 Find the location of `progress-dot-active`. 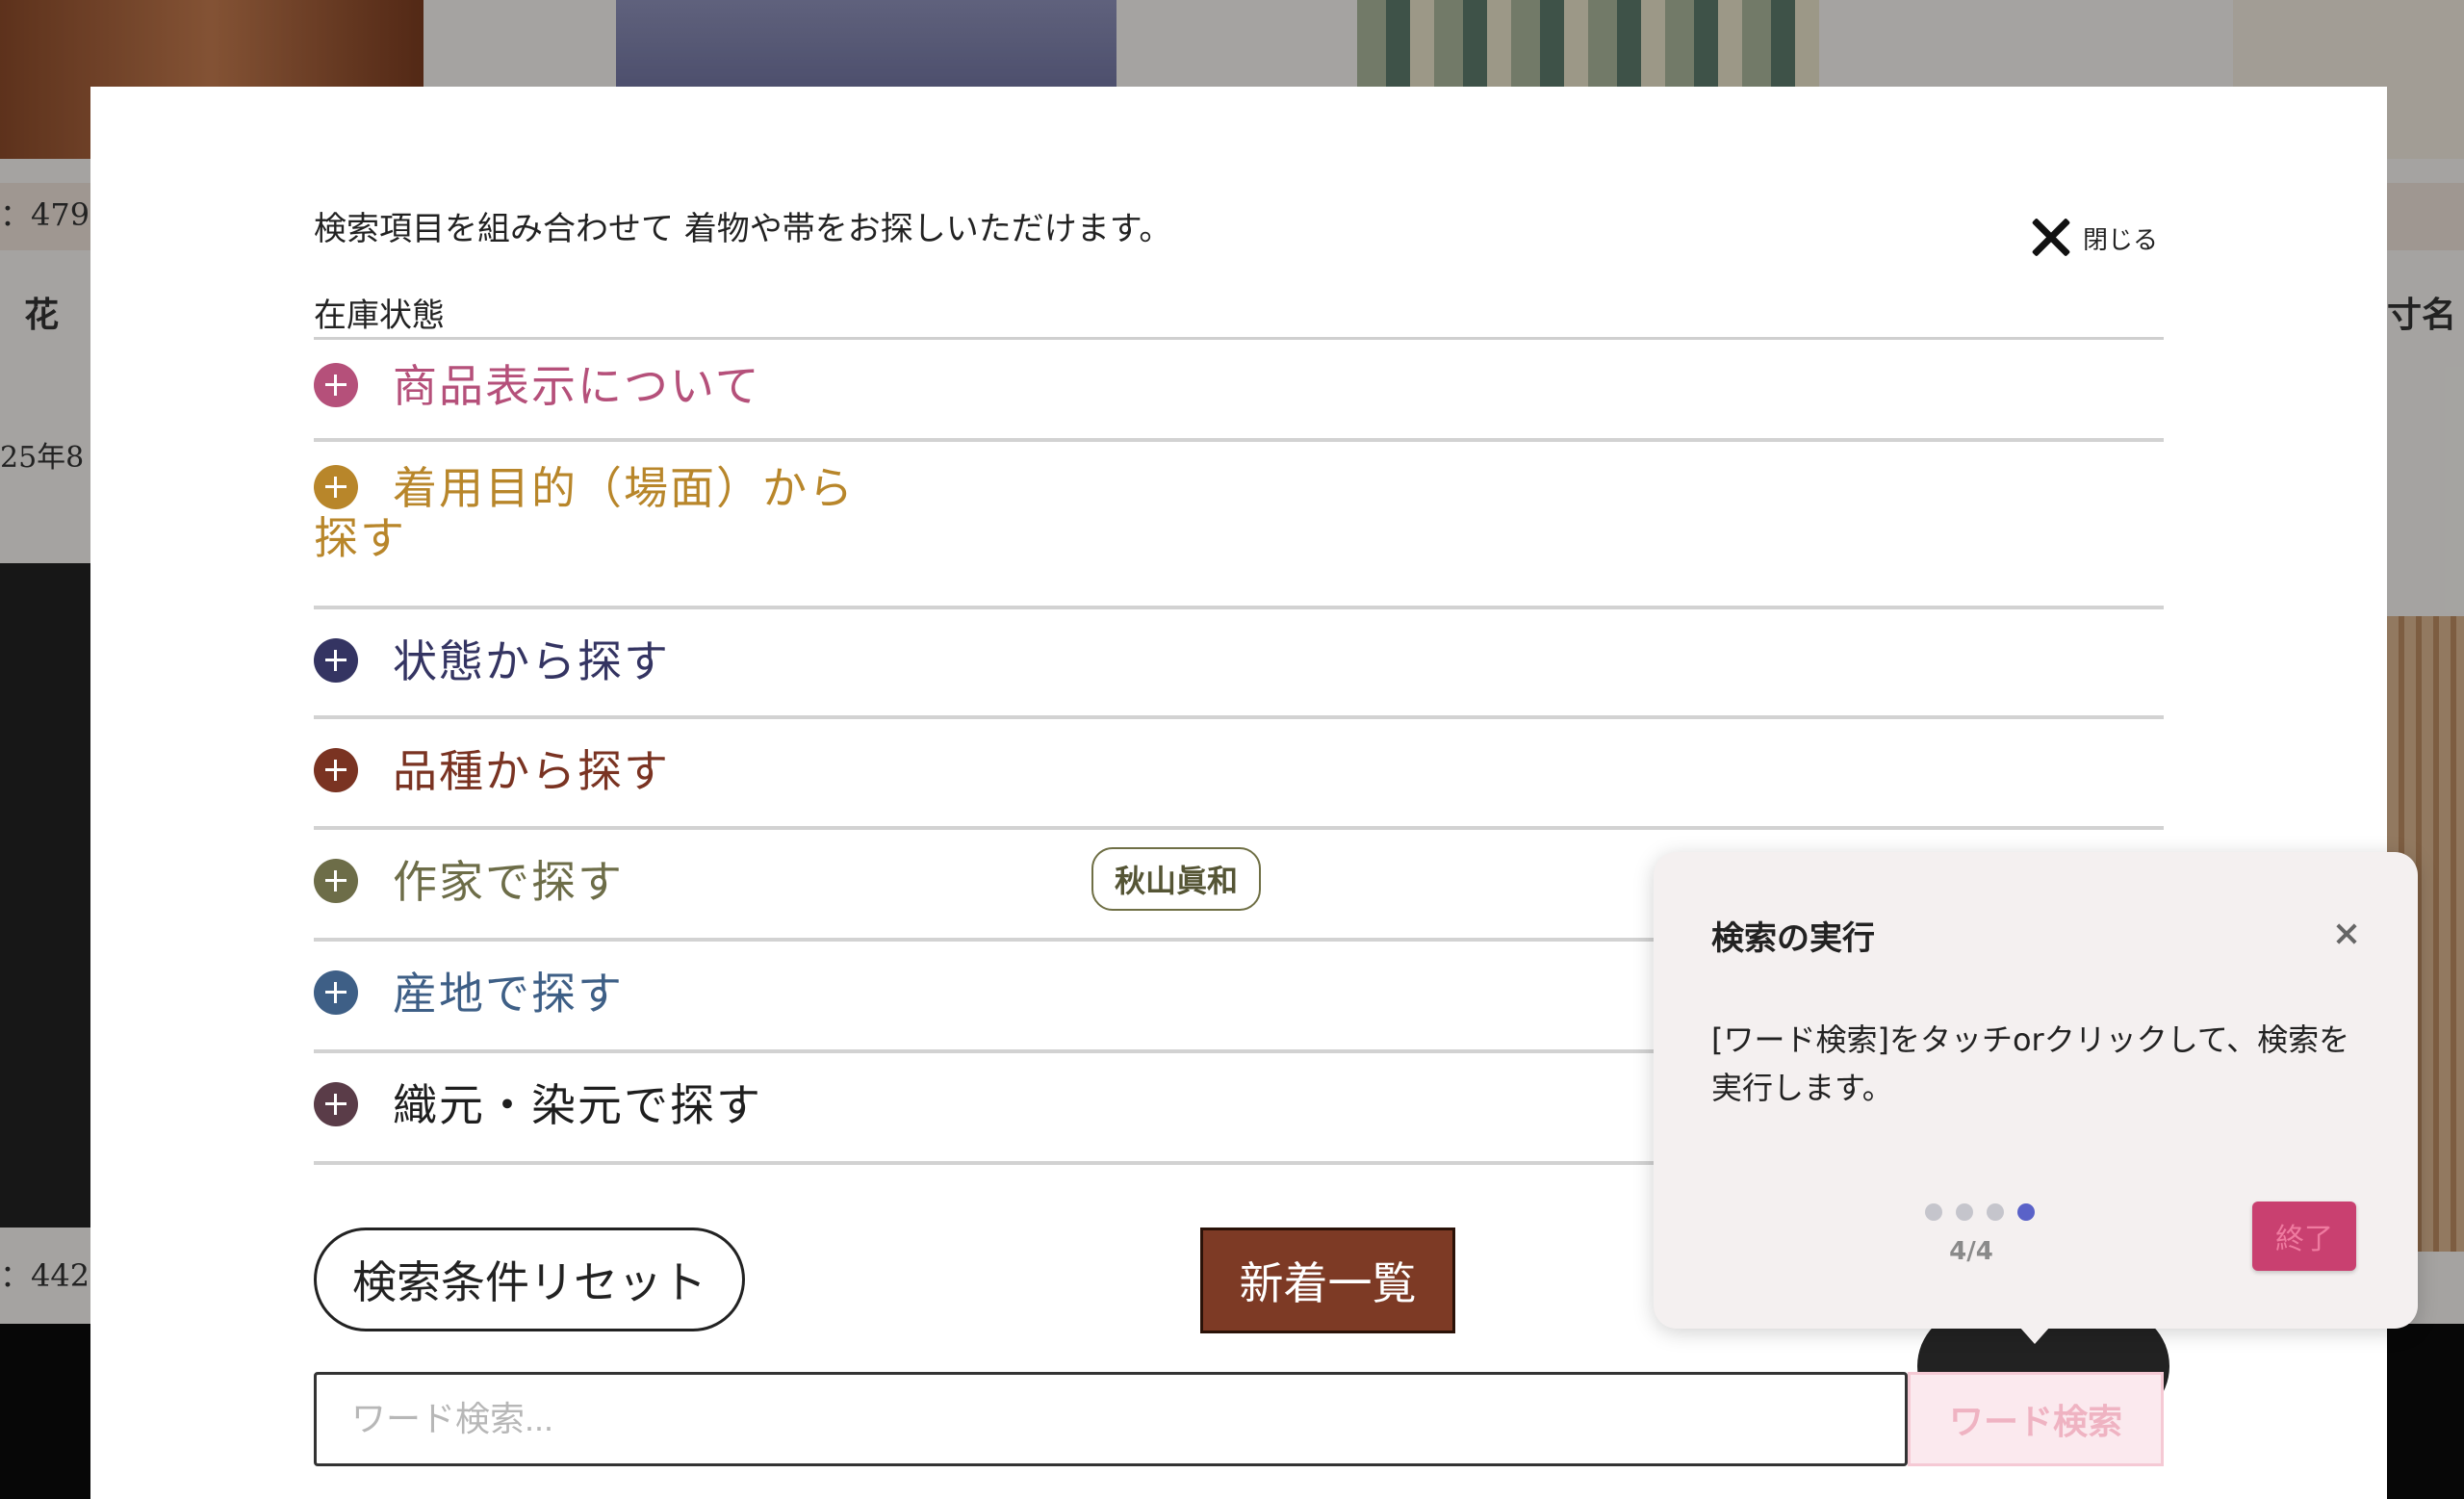

progress-dot-active is located at coordinates (2026, 1212).